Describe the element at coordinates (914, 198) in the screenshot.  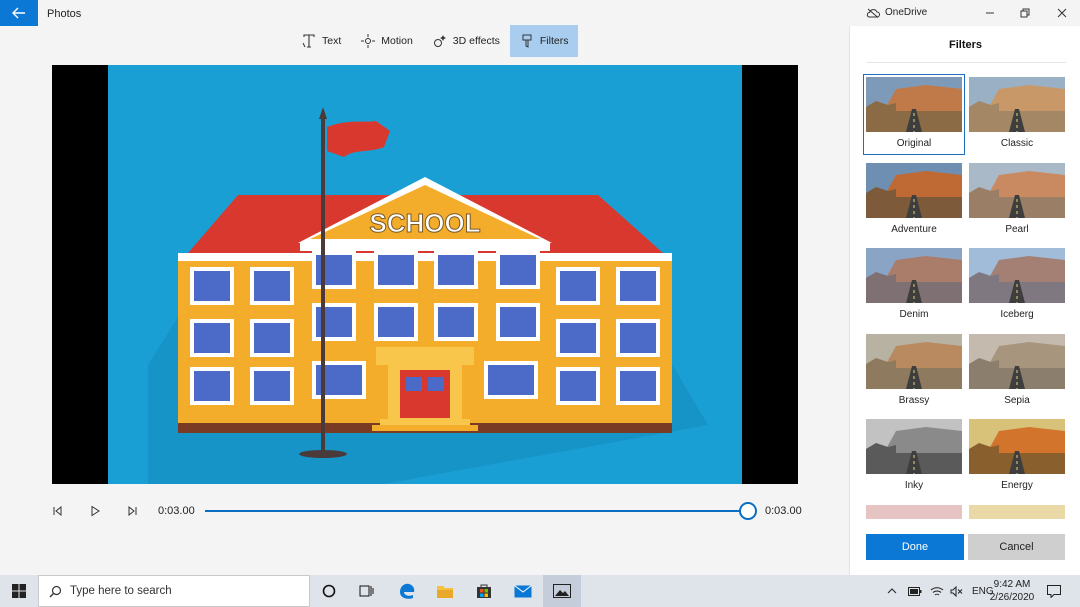
I see `filter-adventure: Adventure` at that location.